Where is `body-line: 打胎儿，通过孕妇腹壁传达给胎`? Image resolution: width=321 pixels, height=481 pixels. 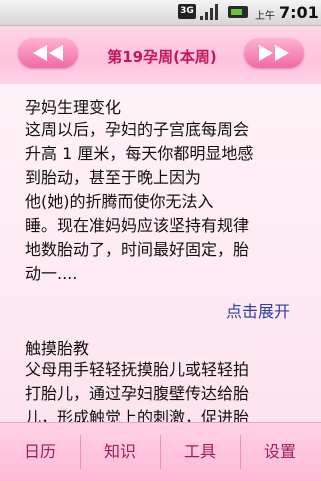 body-line: 打胎儿，通过孕妇腹壁传达给胎 is located at coordinates (137, 393).